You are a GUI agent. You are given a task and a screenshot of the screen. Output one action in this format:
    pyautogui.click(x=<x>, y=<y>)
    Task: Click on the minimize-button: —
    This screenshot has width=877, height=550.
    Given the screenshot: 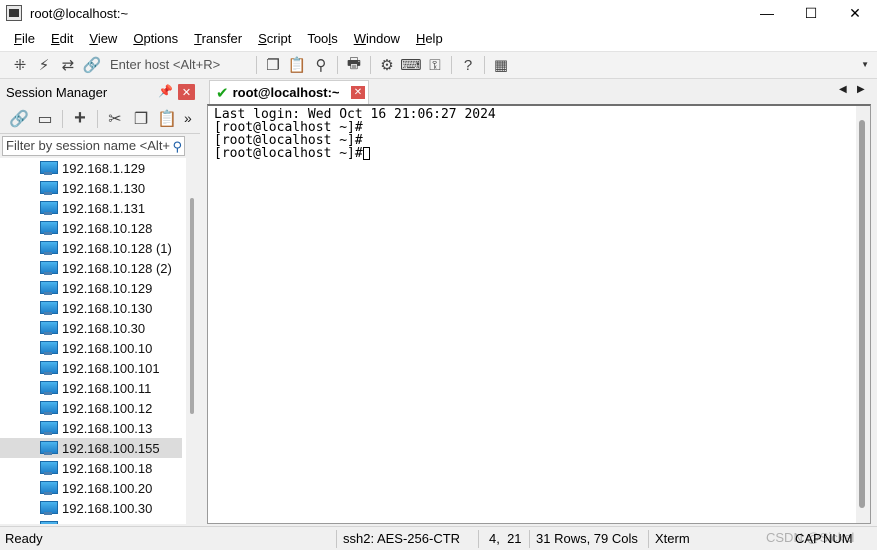 What is the action you would take?
    pyautogui.click(x=767, y=13)
    